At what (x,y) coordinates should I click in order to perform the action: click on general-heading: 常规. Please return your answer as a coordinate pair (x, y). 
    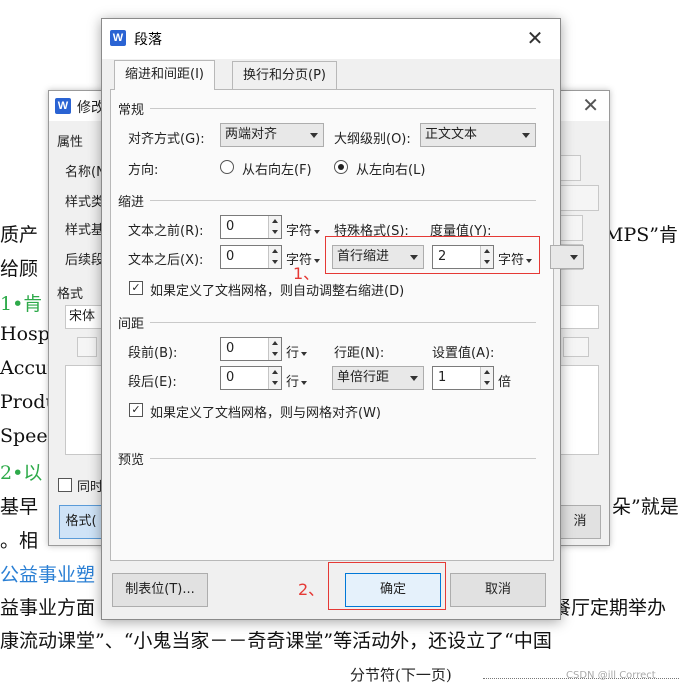
    Looking at the image, I should click on (131, 110).